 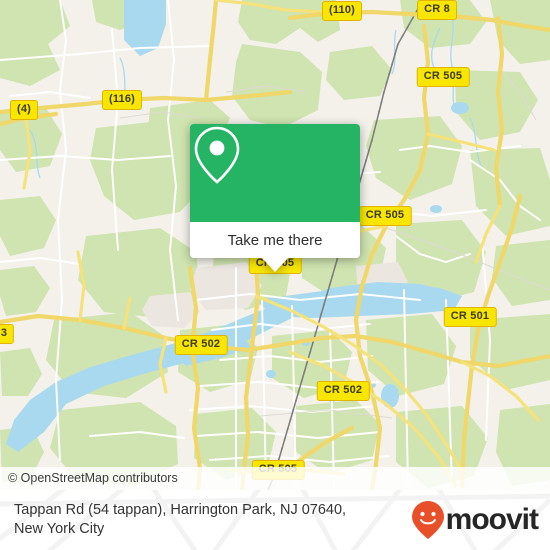 What do you see at coordinates (122, 100) in the screenshot?
I see `road-shield: (116)` at bounding box center [122, 100].